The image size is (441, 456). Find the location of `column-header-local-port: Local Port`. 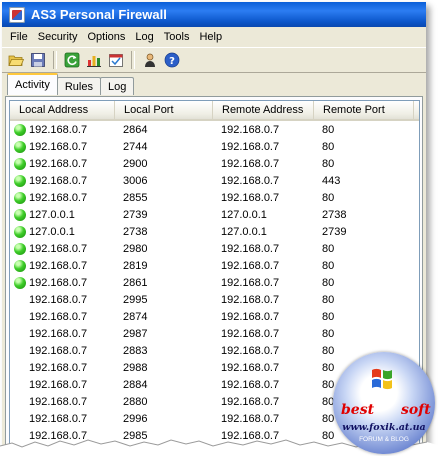

column-header-local-port: Local Port is located at coordinates (164, 110).